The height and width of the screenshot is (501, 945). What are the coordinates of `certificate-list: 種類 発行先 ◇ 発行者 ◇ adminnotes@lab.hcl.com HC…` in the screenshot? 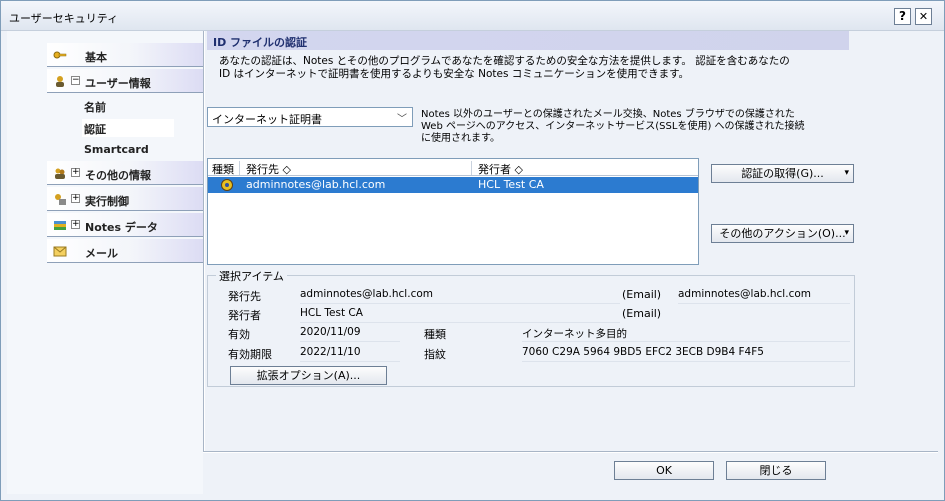 It's located at (453, 211).